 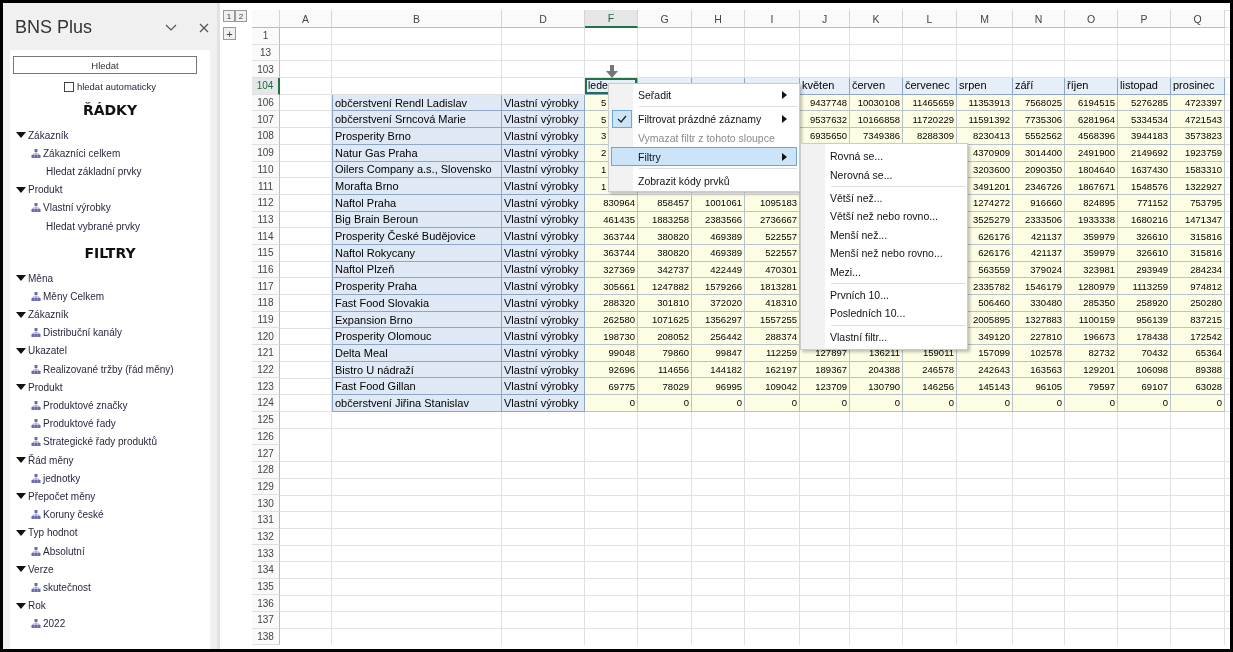 What do you see at coordinates (704, 118) in the screenshot?
I see `menu-item: Filtrovat prázdné záznamy` at bounding box center [704, 118].